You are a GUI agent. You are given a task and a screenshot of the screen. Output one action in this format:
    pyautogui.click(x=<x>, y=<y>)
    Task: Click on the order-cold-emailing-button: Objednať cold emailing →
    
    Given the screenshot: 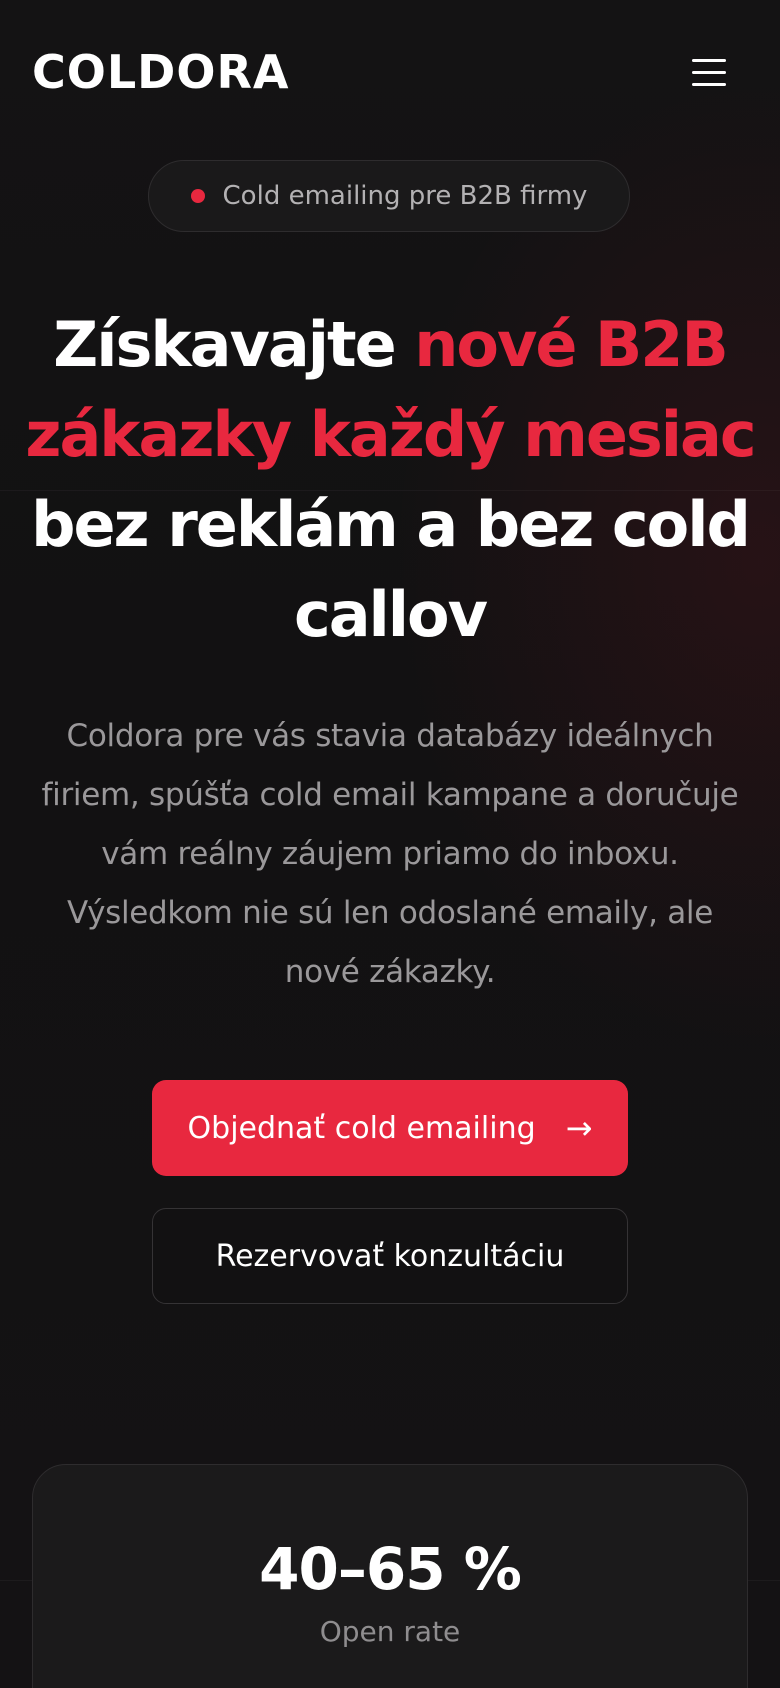 What is the action you would take?
    pyautogui.click(x=390, y=1128)
    